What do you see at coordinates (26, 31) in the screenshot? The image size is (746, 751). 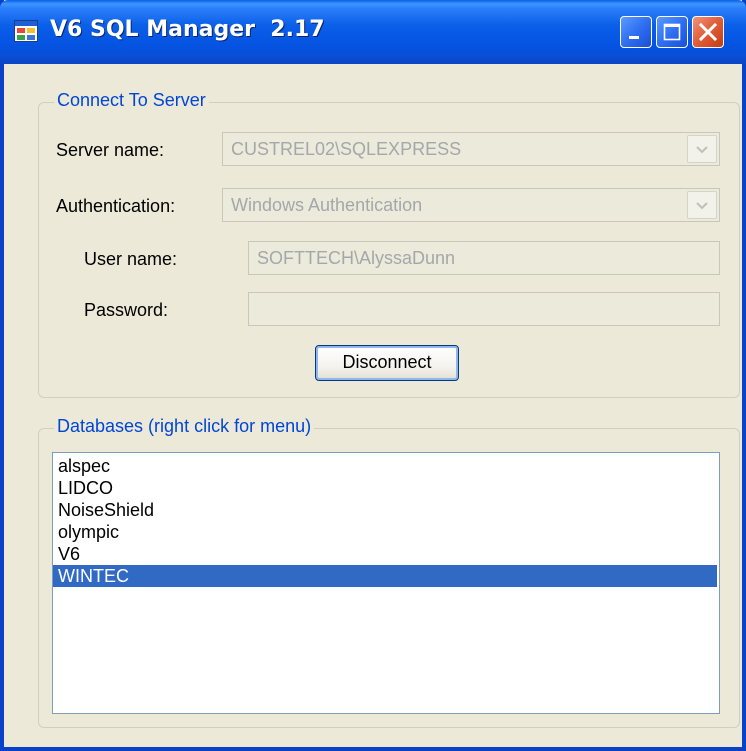 I see `app-window-icon` at bounding box center [26, 31].